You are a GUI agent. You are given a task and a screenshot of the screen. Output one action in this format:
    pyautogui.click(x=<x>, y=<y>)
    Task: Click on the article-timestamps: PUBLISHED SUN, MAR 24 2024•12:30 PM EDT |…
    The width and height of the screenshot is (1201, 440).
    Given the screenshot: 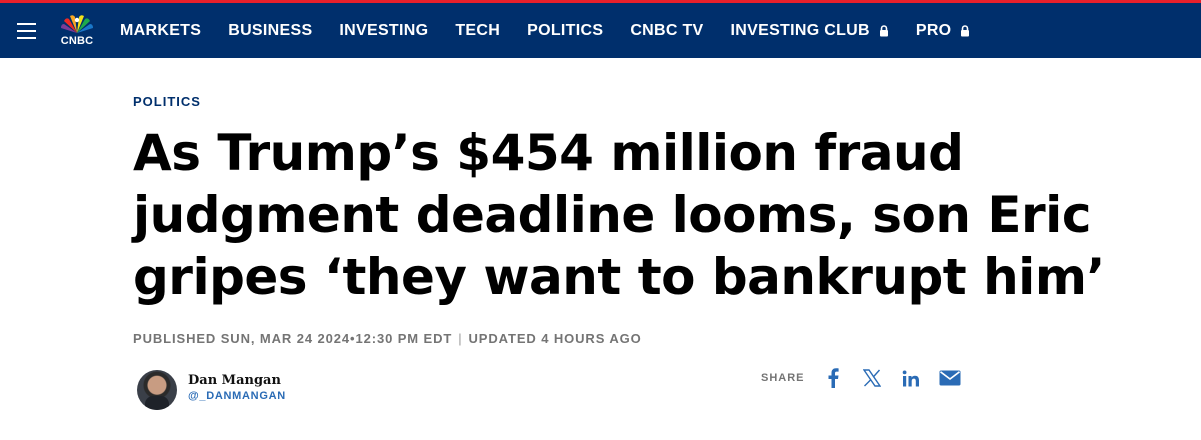 What is the action you would take?
    pyautogui.click(x=387, y=338)
    